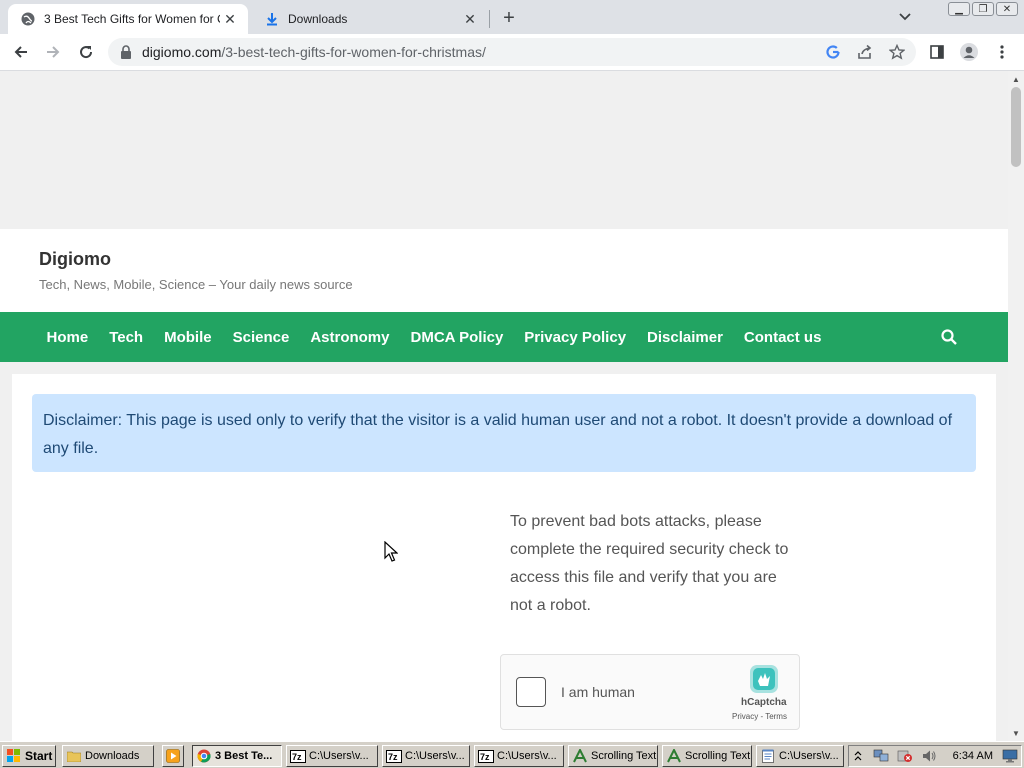 The image size is (1024, 768). What do you see at coordinates (1016, 127) in the screenshot?
I see `scroll-thumb` at bounding box center [1016, 127].